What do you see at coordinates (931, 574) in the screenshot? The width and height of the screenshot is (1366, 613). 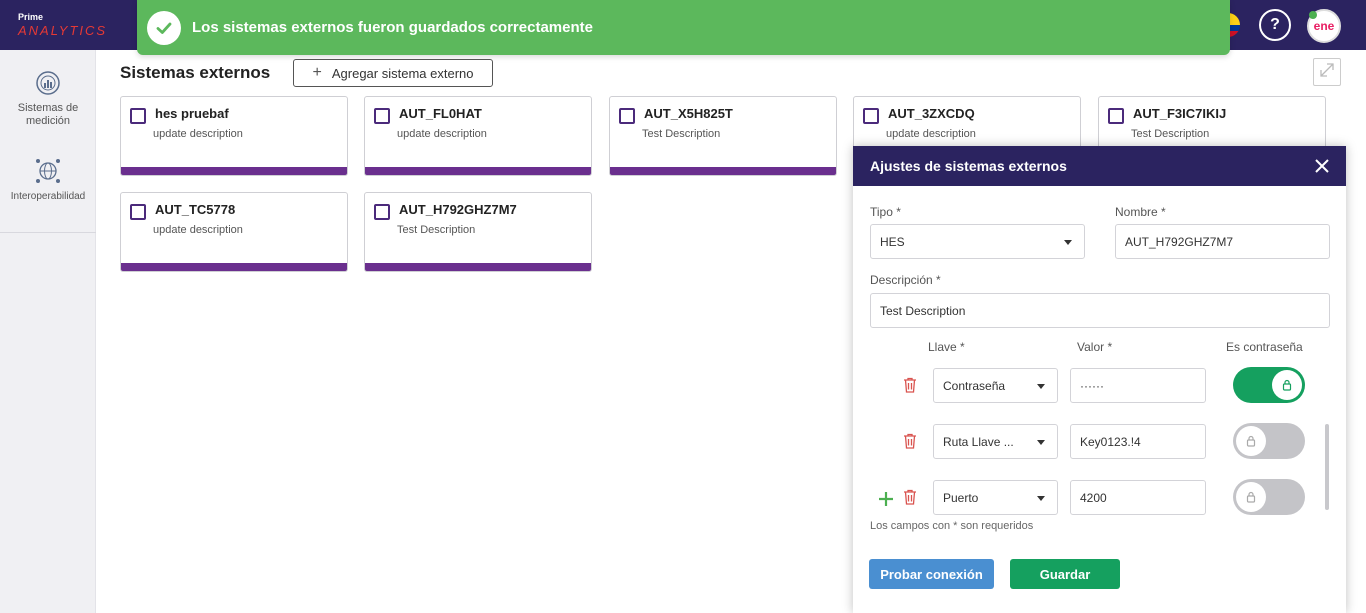 I see `test-connection-button: Probar conexión` at bounding box center [931, 574].